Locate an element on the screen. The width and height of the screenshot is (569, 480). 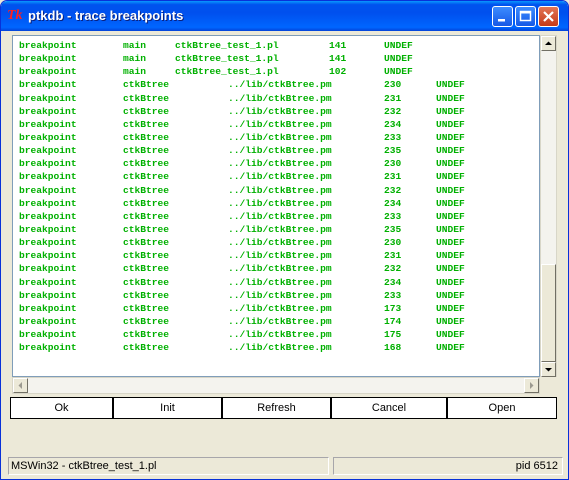
close-button is located at coordinates (548, 16).